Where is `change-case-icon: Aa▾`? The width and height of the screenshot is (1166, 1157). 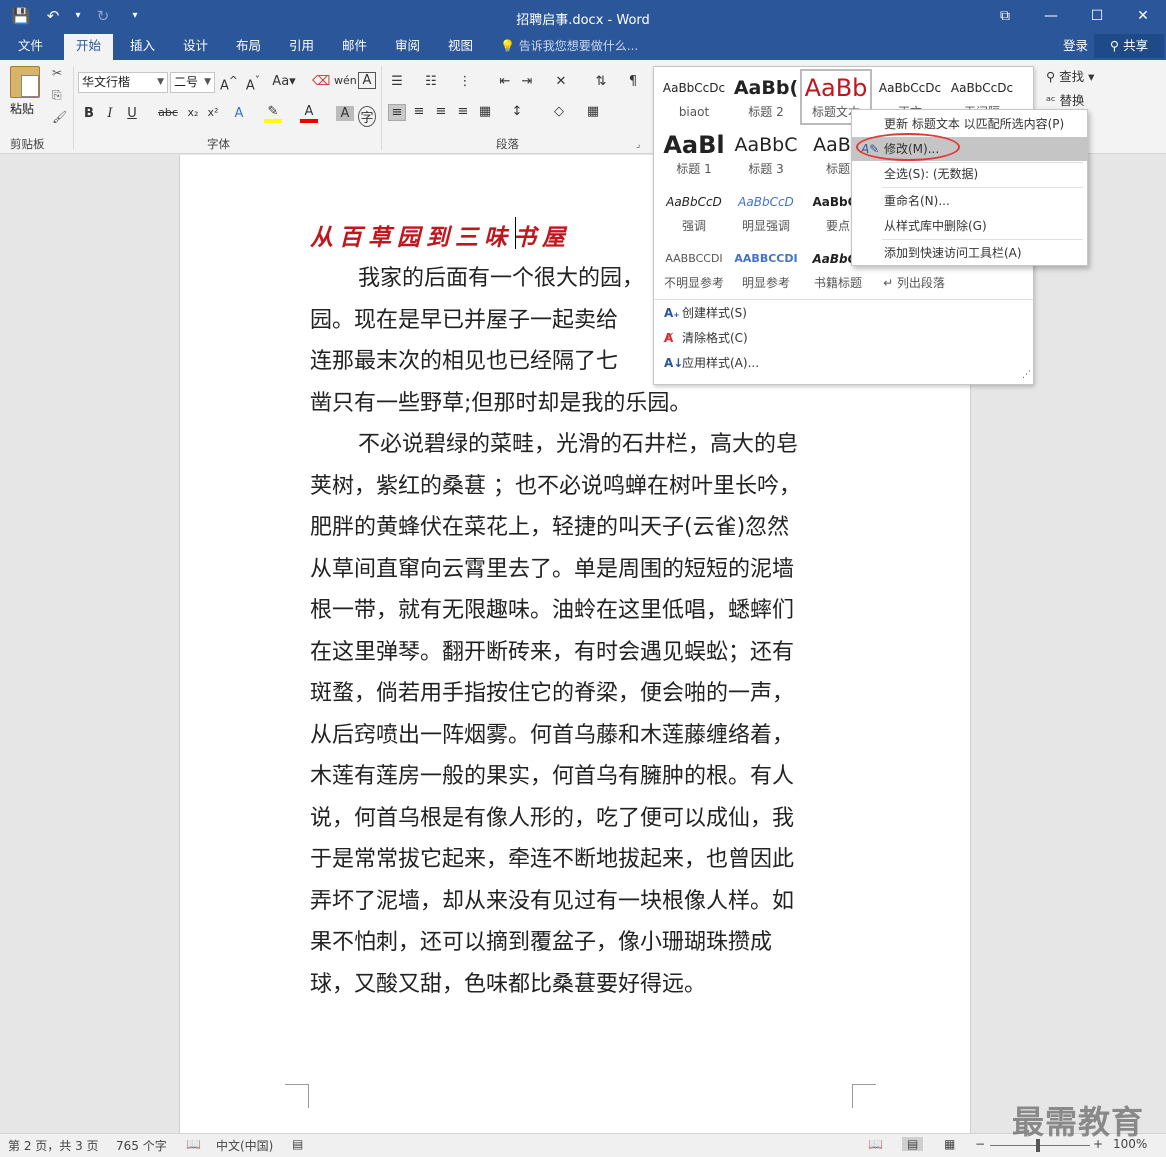 change-case-icon: Aa▾ is located at coordinates (284, 81).